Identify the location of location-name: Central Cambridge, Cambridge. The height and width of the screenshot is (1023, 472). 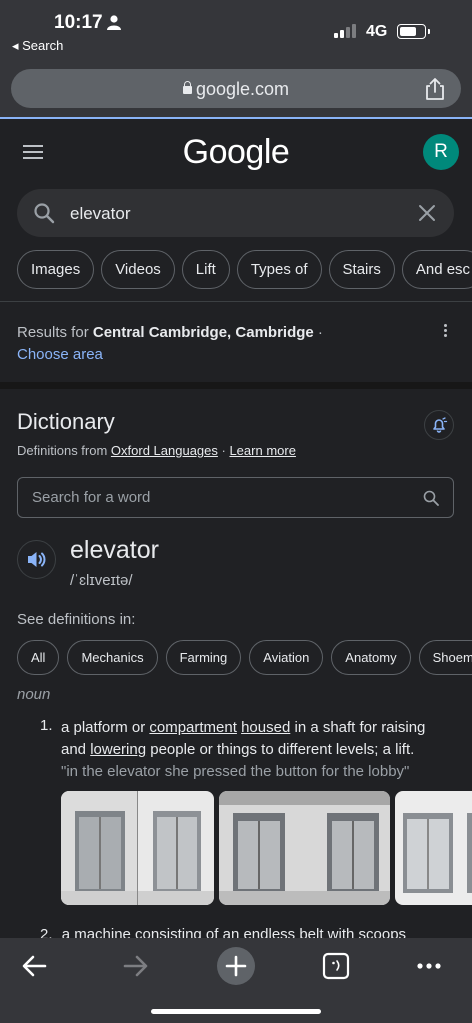
(203, 332).